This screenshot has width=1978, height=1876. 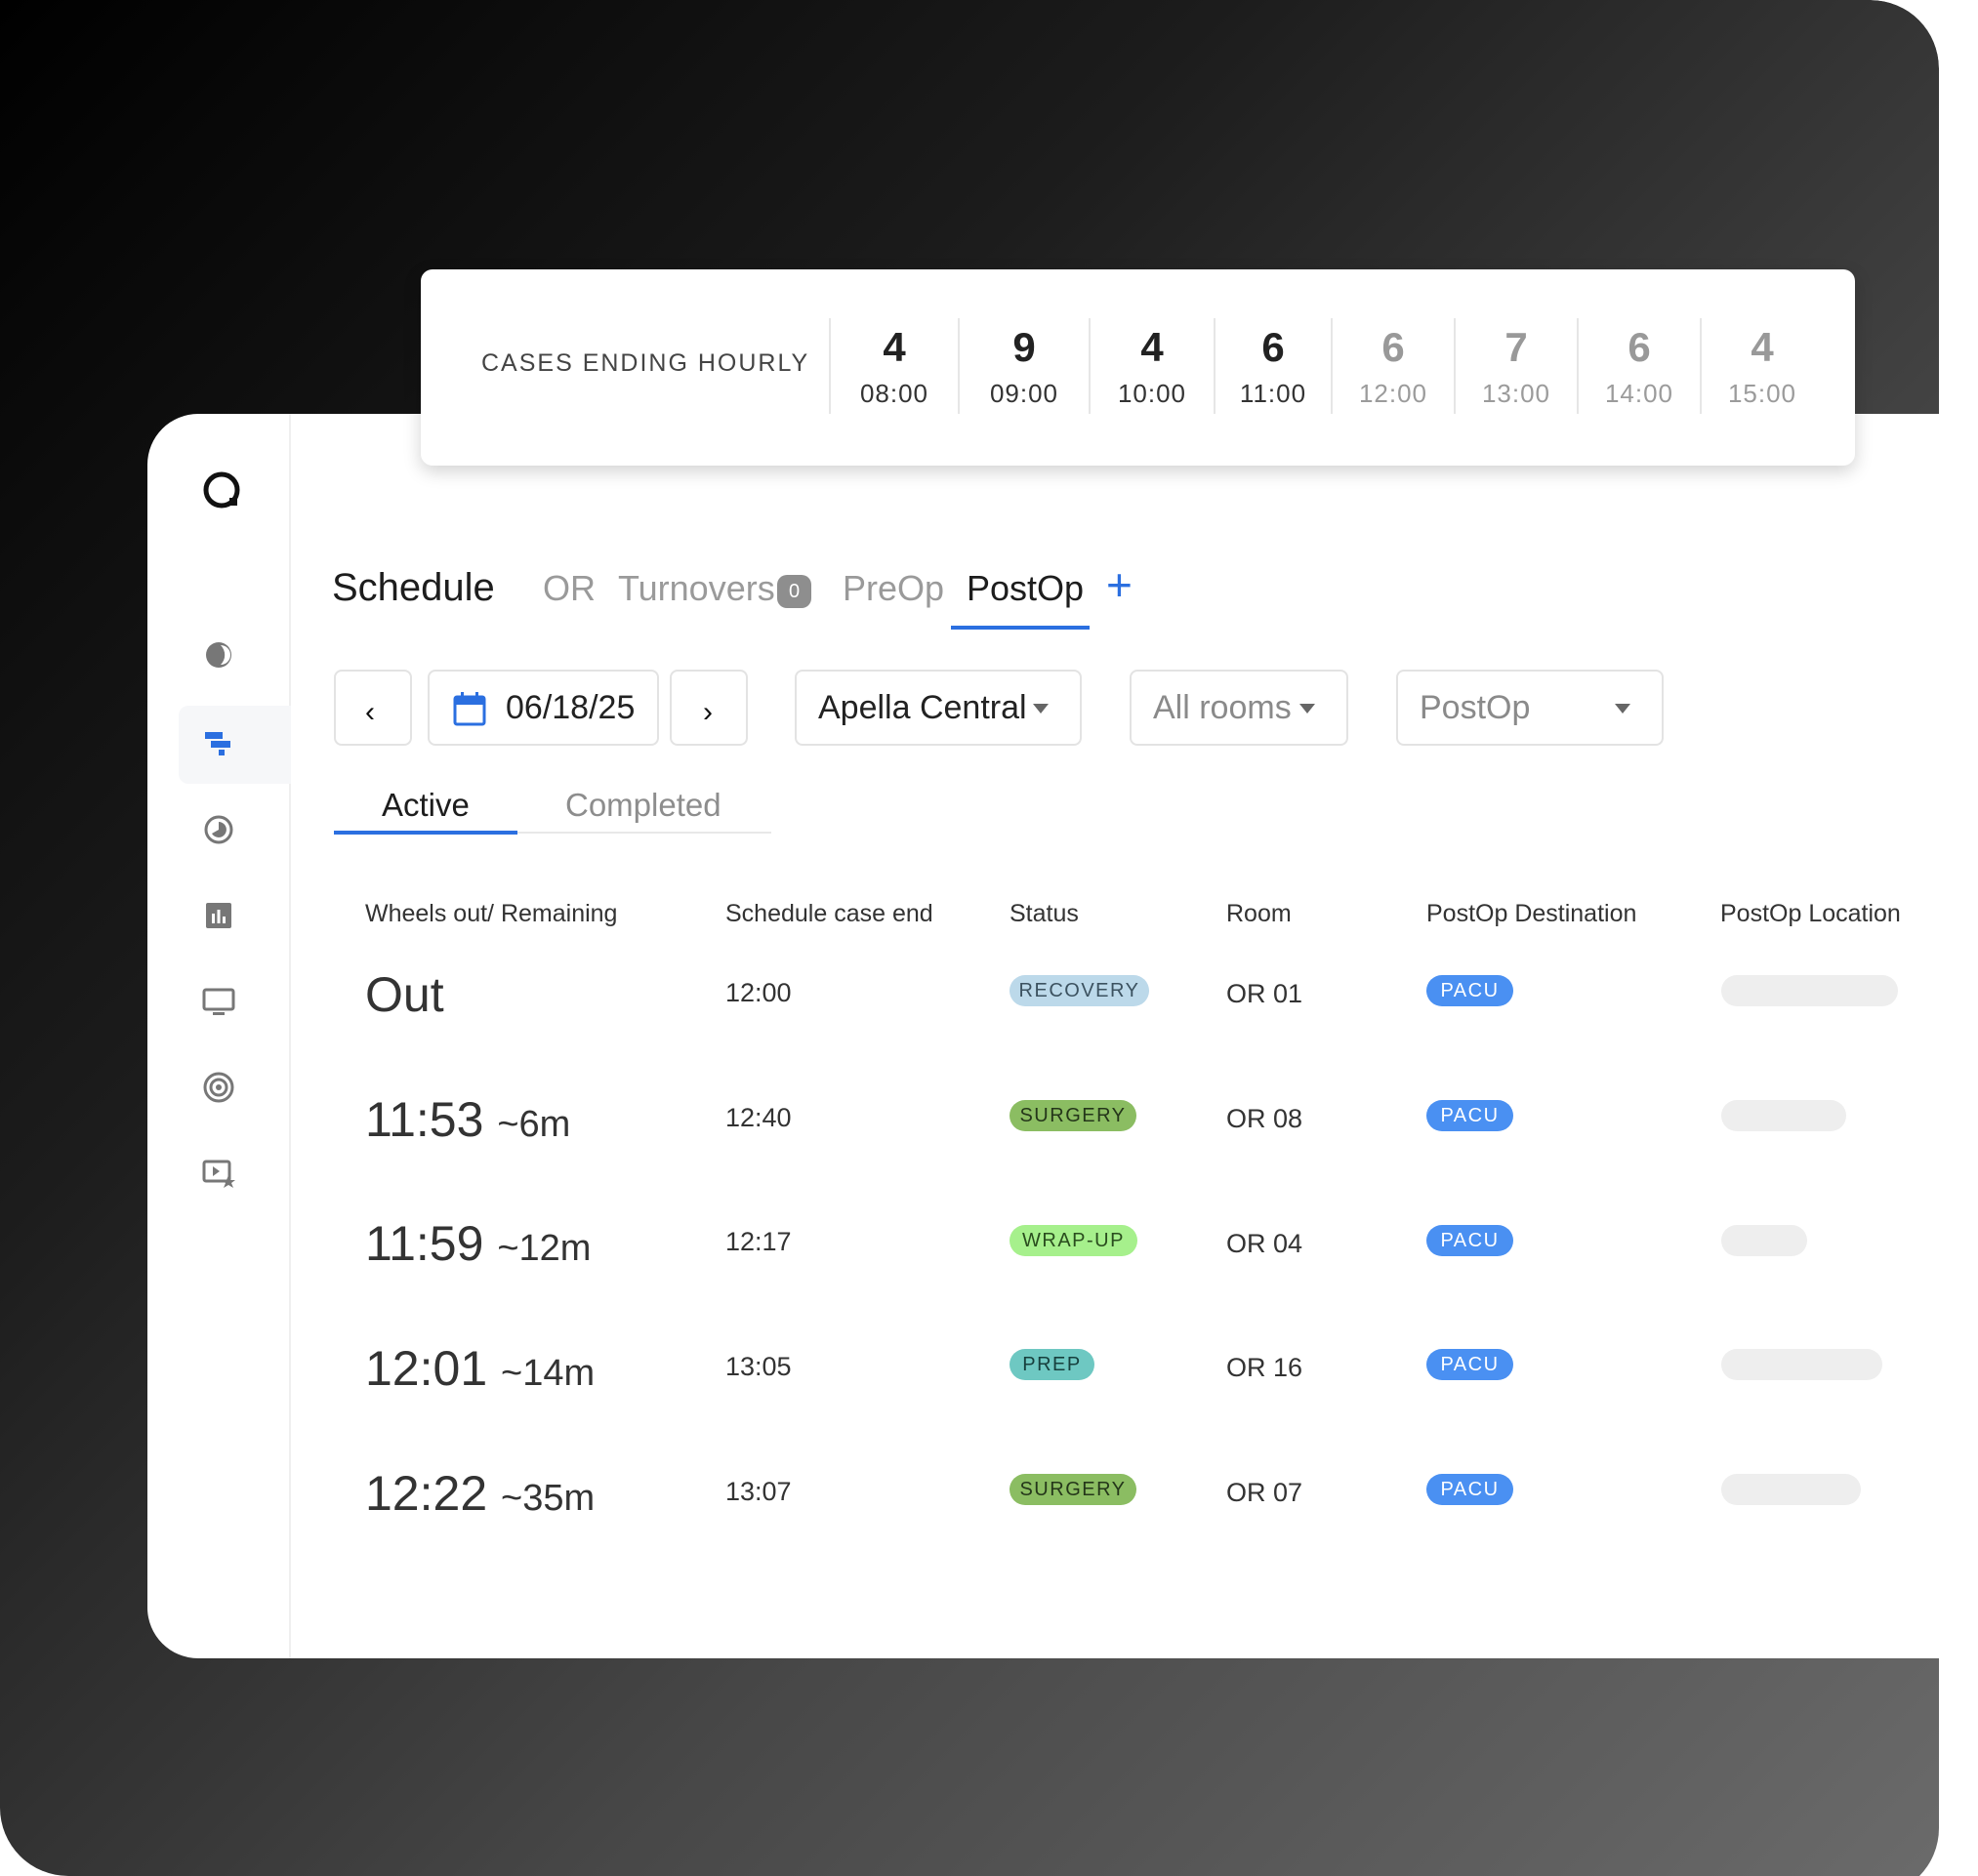 I want to click on timer-icon, so click(x=218, y=829).